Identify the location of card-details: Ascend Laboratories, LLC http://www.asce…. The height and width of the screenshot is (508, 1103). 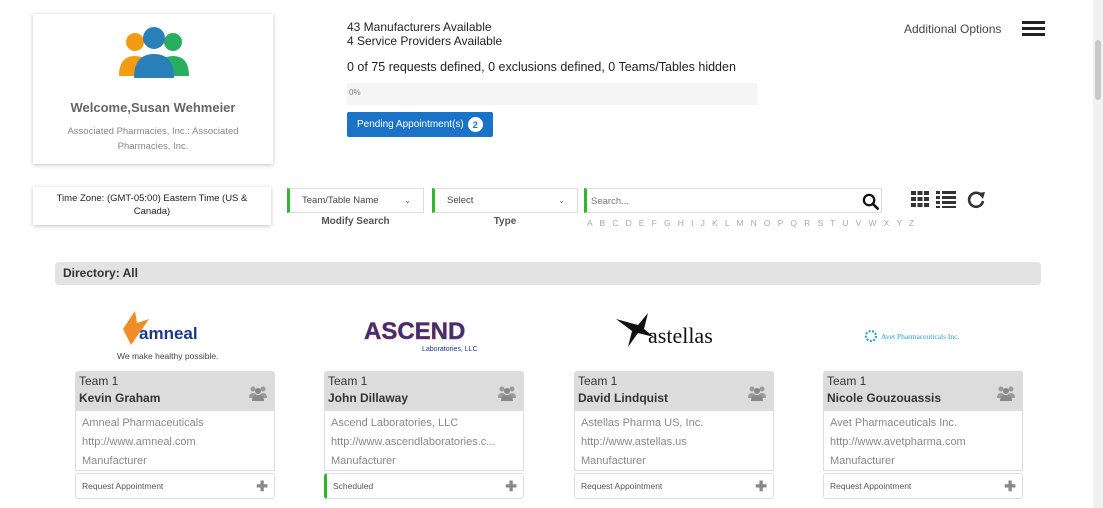
(424, 441).